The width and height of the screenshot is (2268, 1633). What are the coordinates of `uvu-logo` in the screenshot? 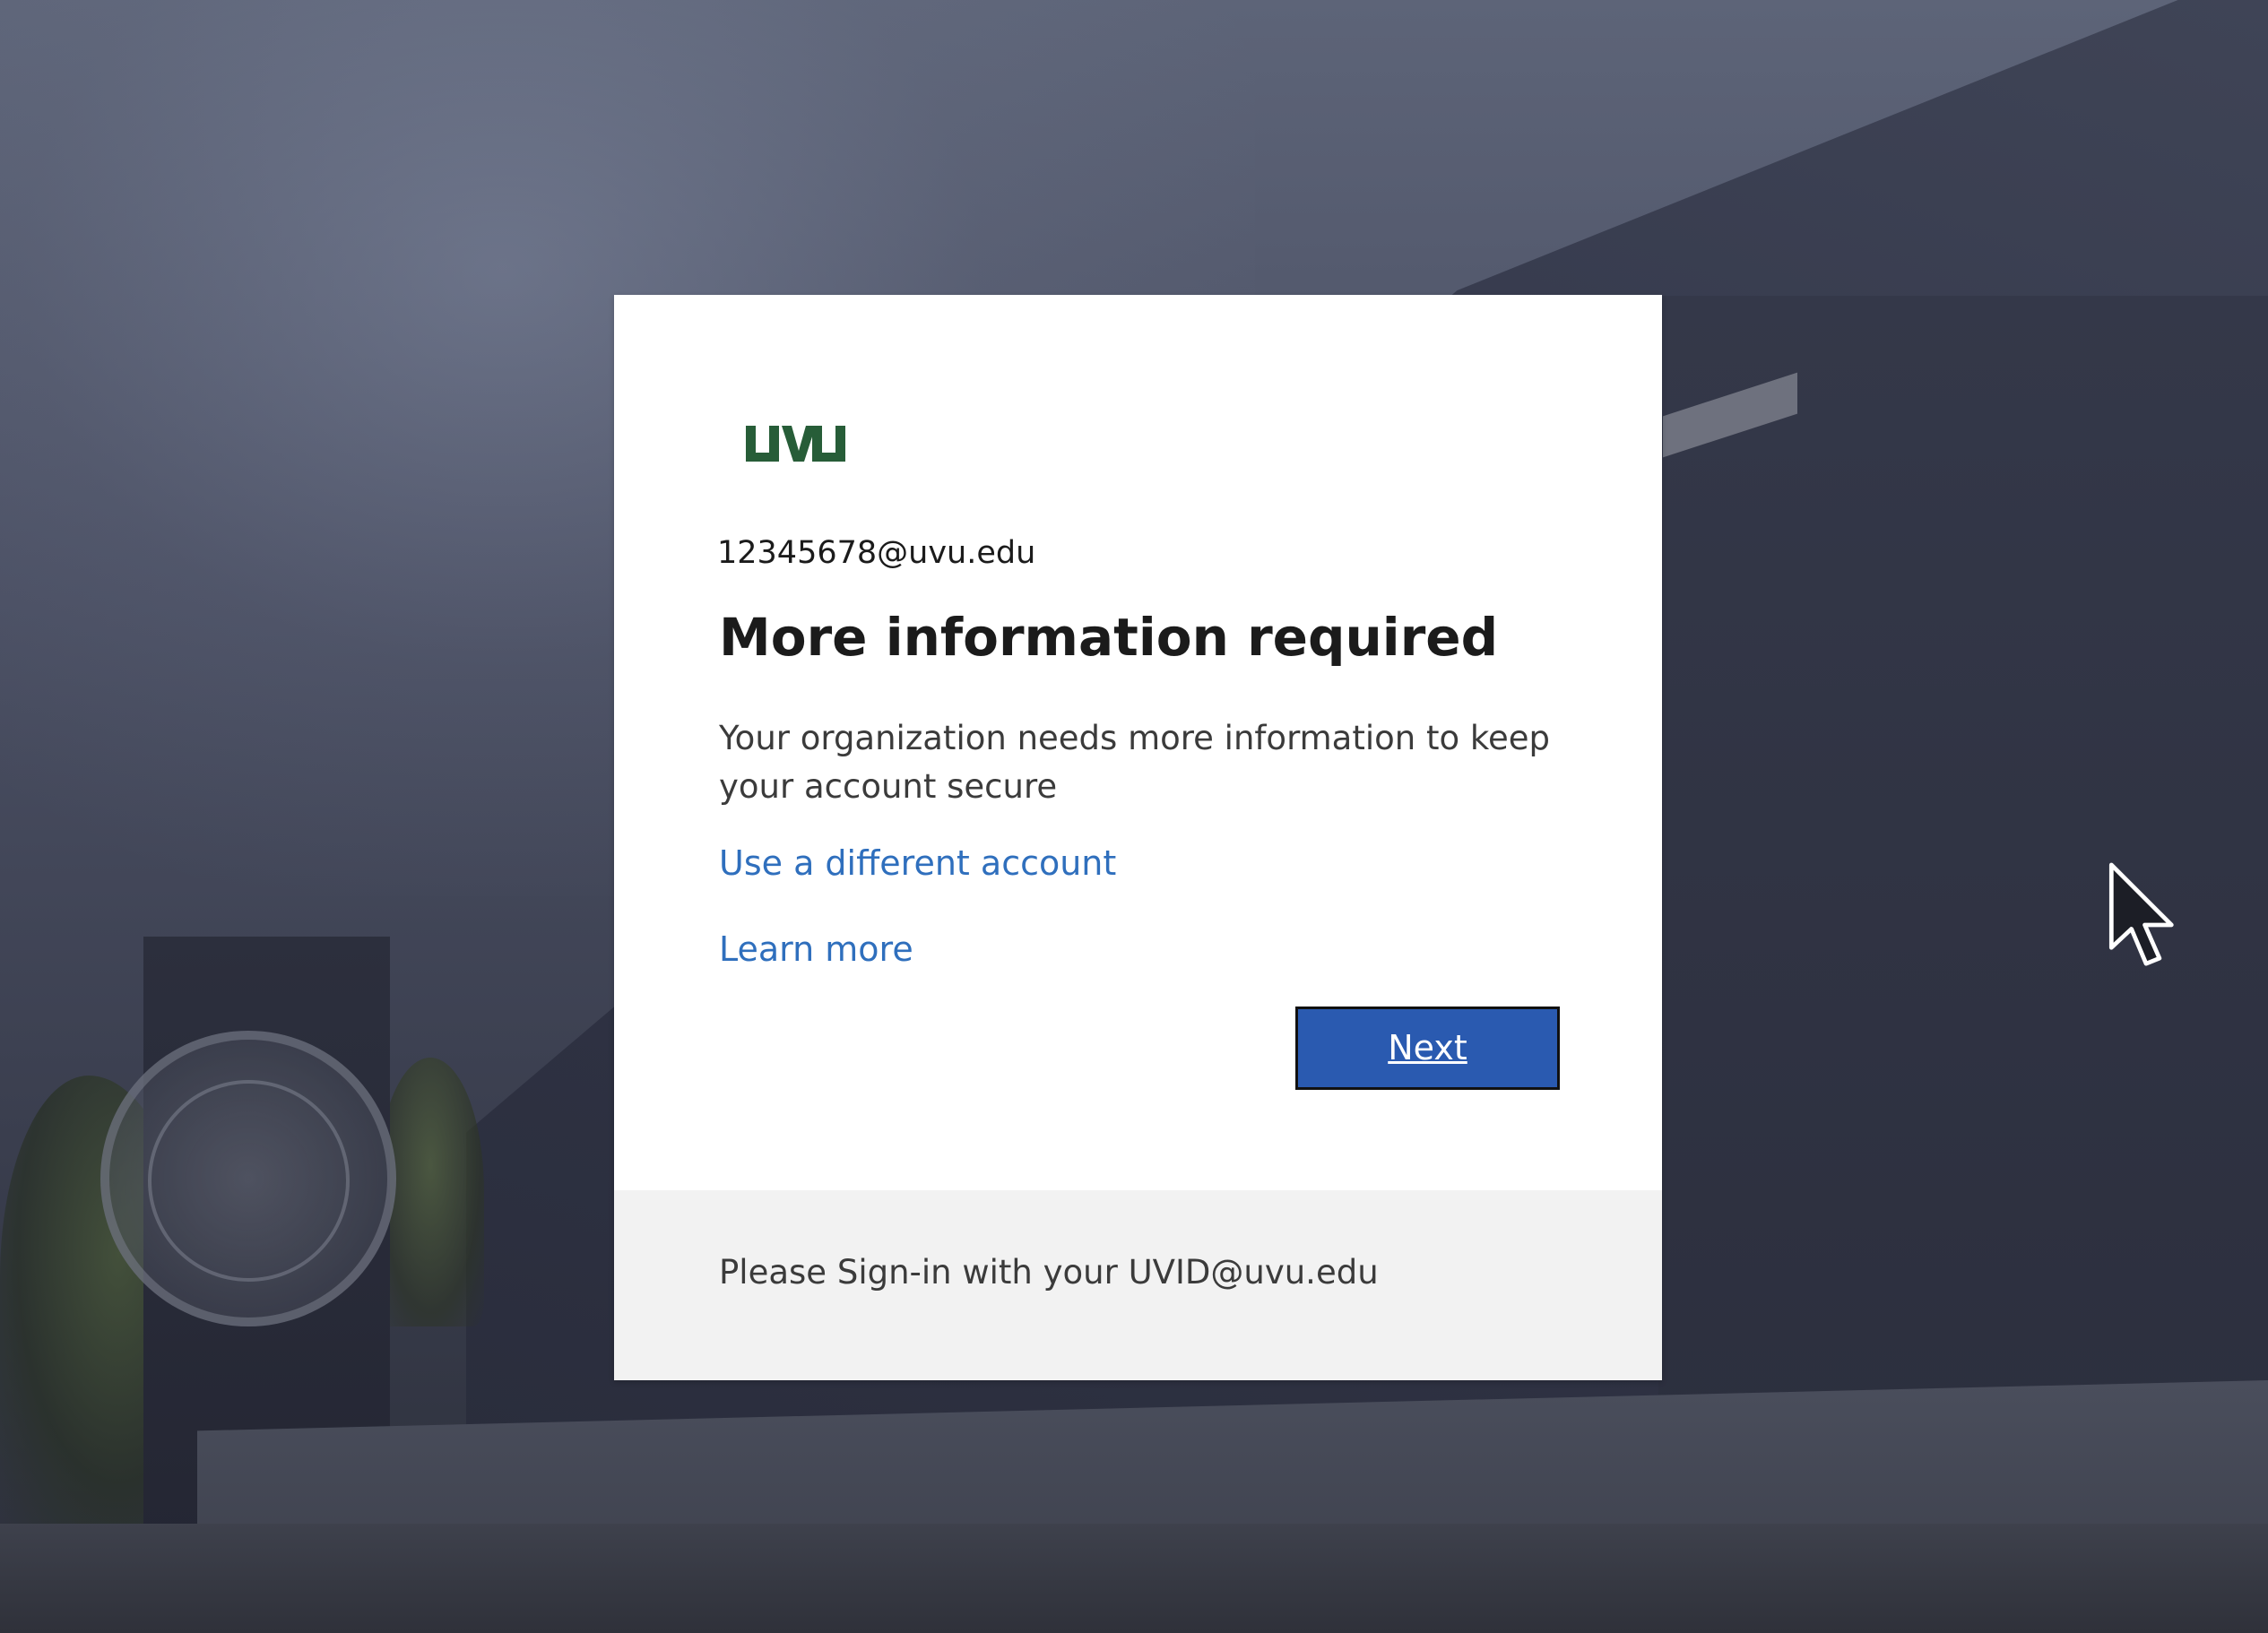 It's located at (795, 444).